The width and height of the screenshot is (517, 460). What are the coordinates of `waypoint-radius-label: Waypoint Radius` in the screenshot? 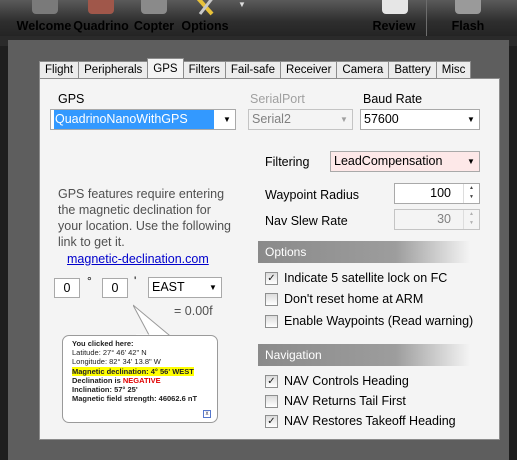 It's located at (312, 195).